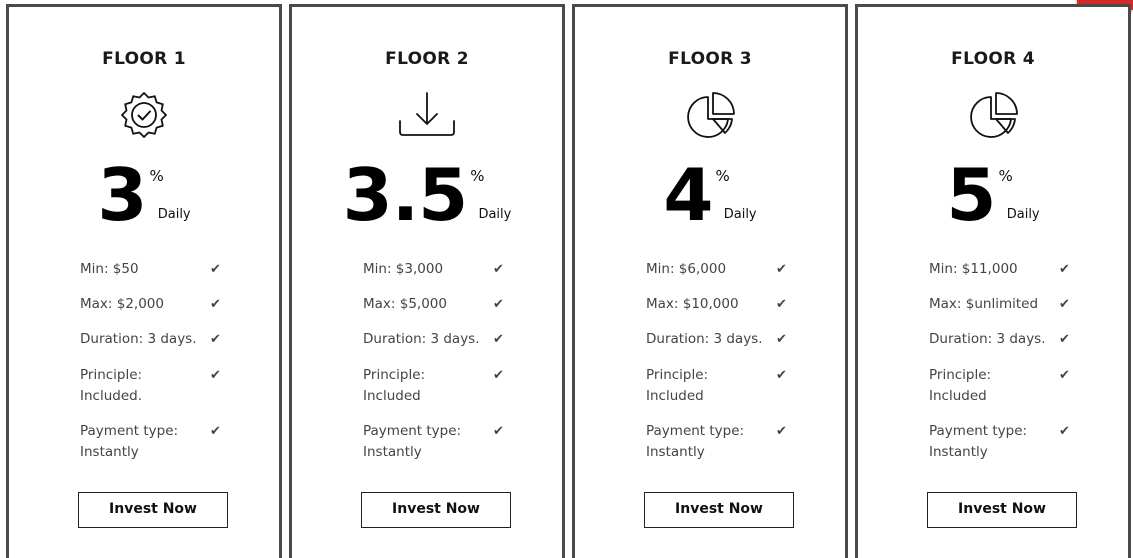  What do you see at coordinates (710, 59) in the screenshot?
I see `plan-title: FLOOR 3` at bounding box center [710, 59].